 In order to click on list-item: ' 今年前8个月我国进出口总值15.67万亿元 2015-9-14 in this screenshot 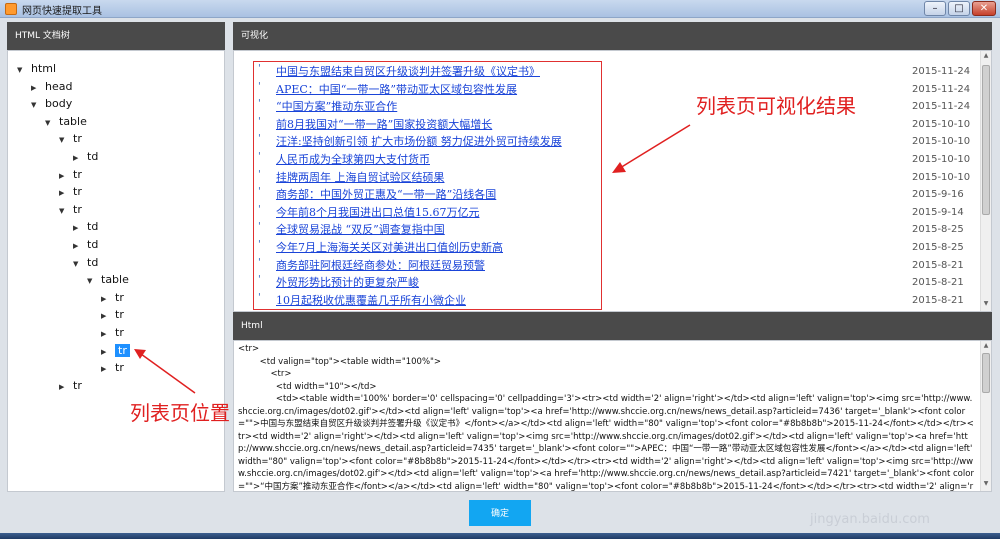, I will do `click(611, 212)`.